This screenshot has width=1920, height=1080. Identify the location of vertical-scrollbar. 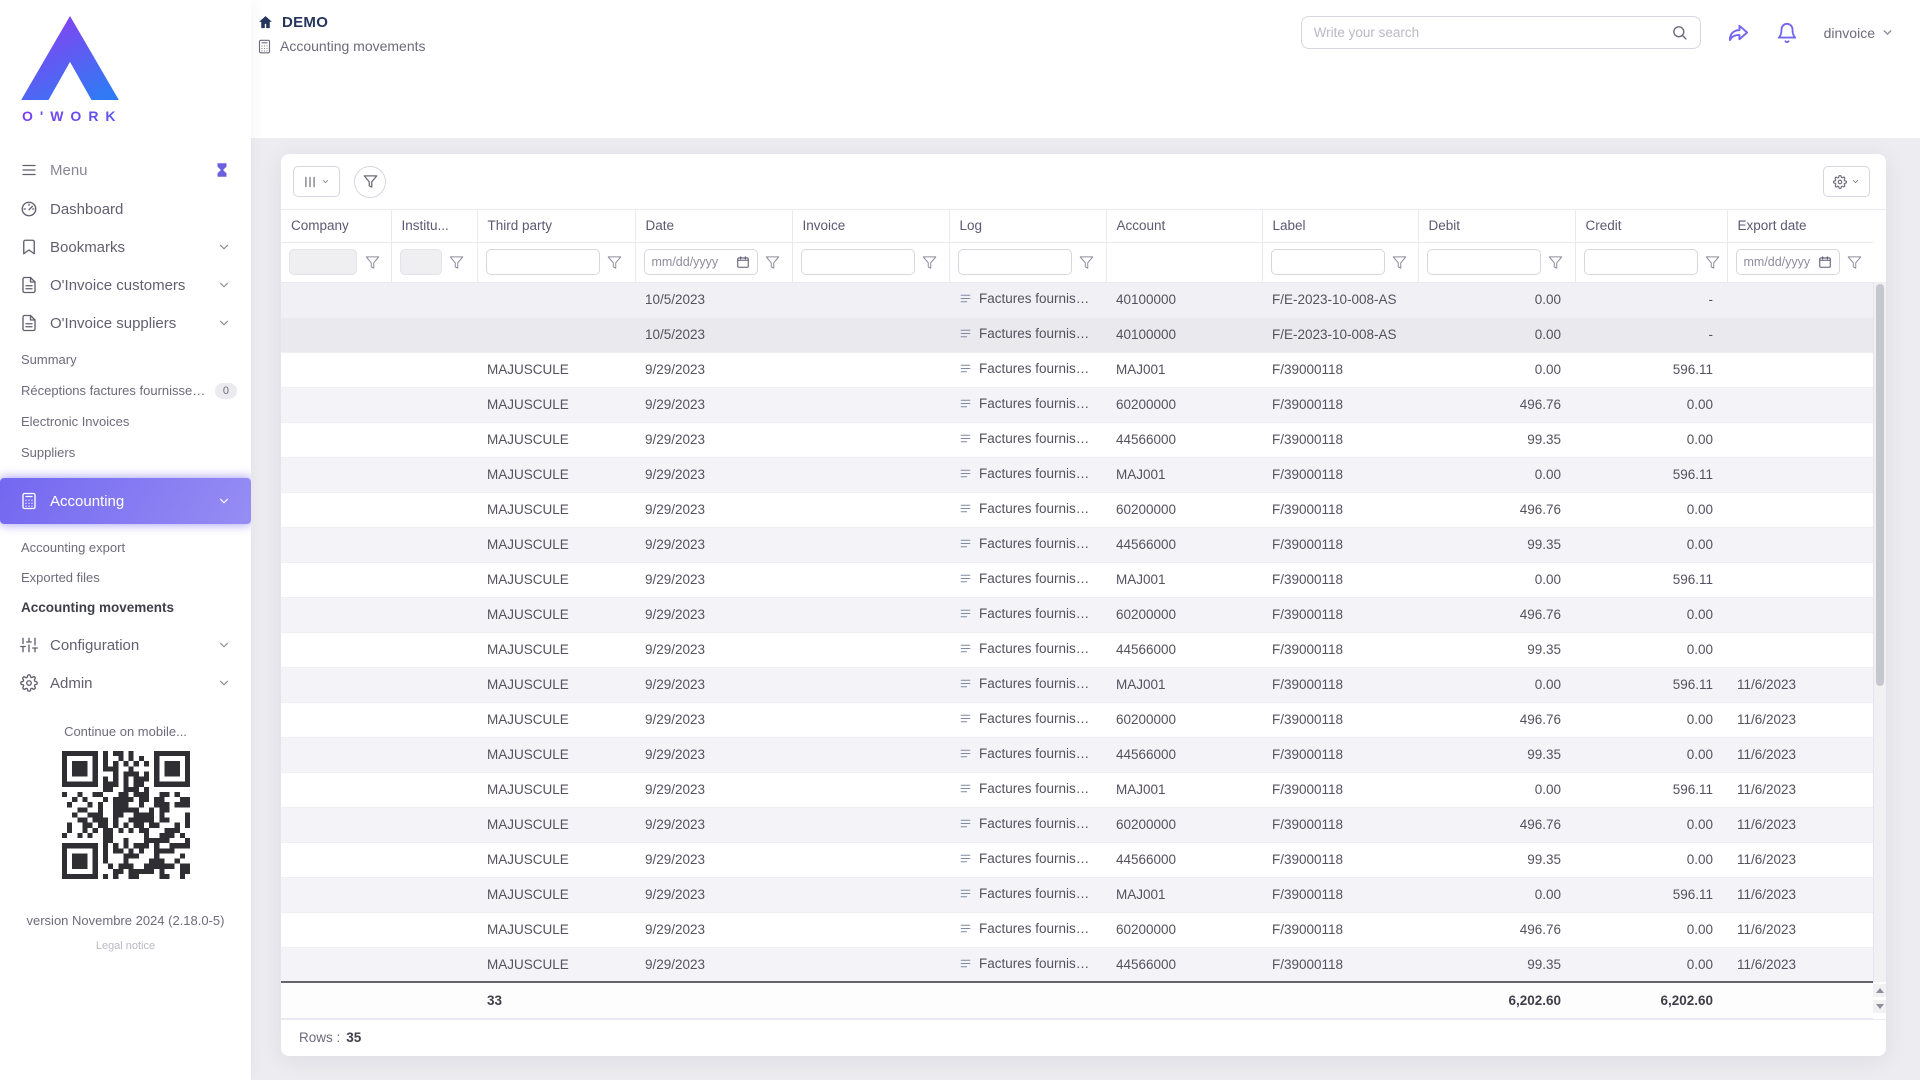
(1879, 632).